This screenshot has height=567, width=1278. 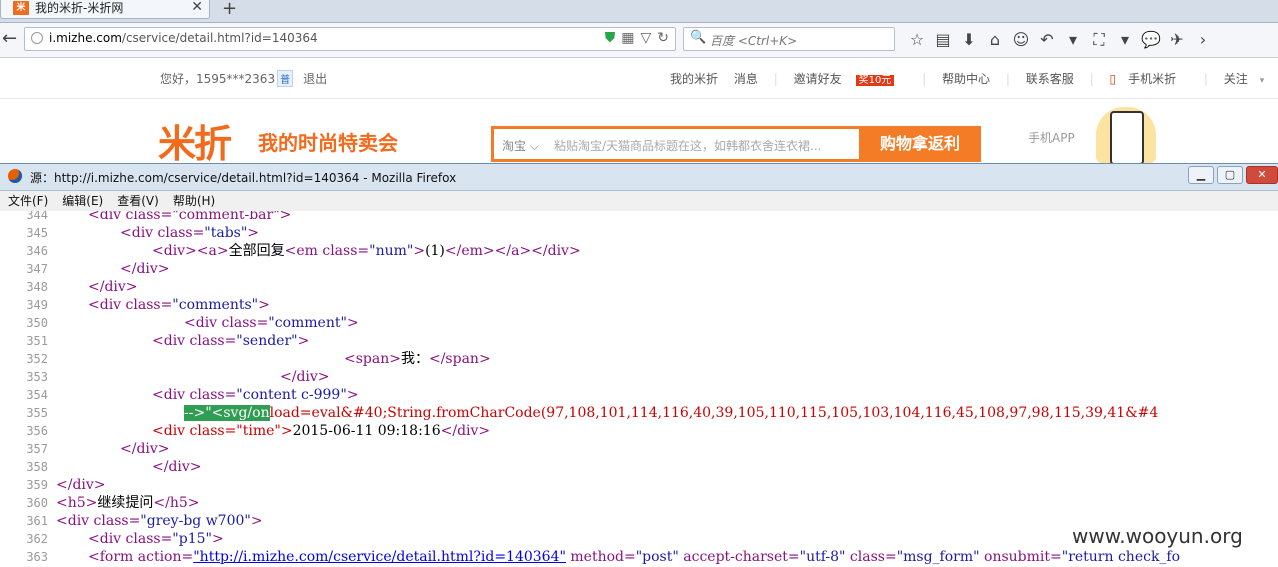 What do you see at coordinates (1262, 175) in the screenshot?
I see `close-window-icon: ✕` at bounding box center [1262, 175].